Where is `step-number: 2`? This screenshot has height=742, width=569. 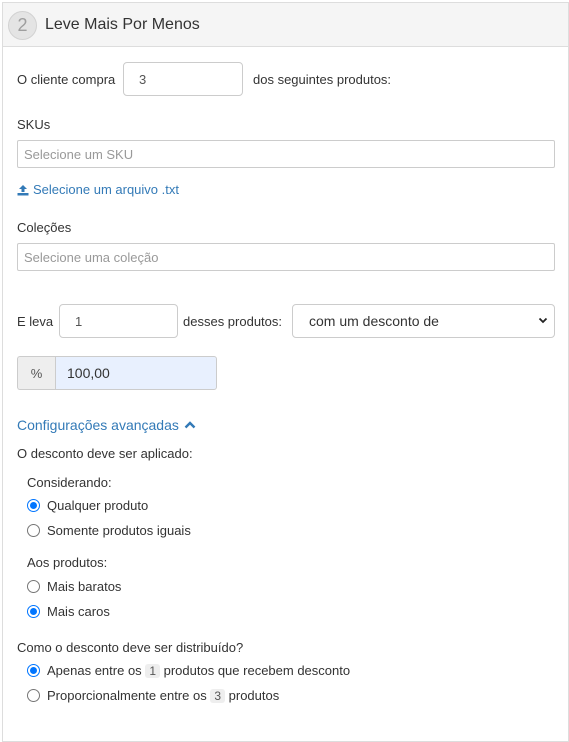 step-number: 2 is located at coordinates (22, 25).